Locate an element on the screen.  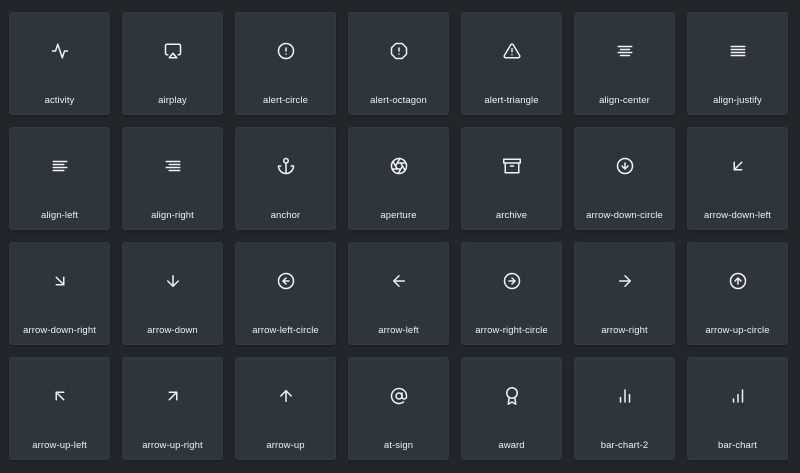
arrow-up-left-icon is located at coordinates (60, 396).